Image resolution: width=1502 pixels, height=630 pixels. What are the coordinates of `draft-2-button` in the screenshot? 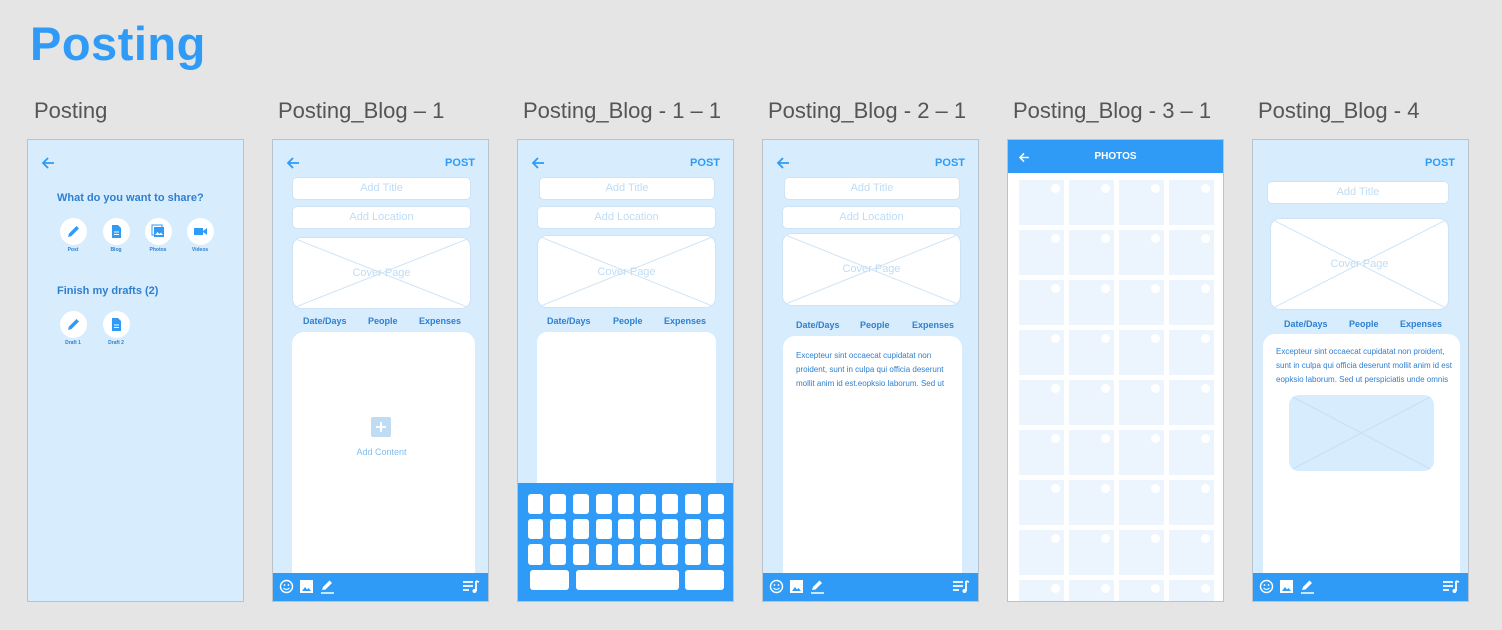 It's located at (116, 324).